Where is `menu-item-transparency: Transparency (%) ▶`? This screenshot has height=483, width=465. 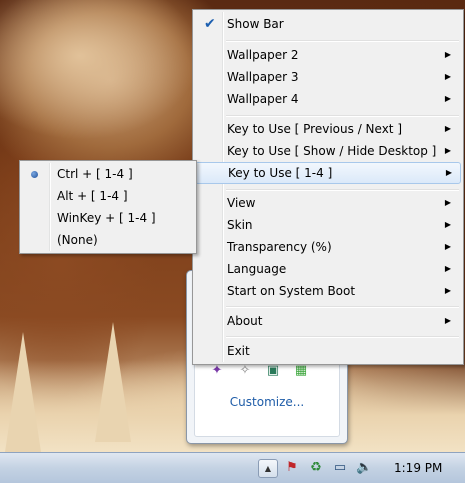
menu-item-transparency: Transparency (%) ▶ is located at coordinates (327, 247).